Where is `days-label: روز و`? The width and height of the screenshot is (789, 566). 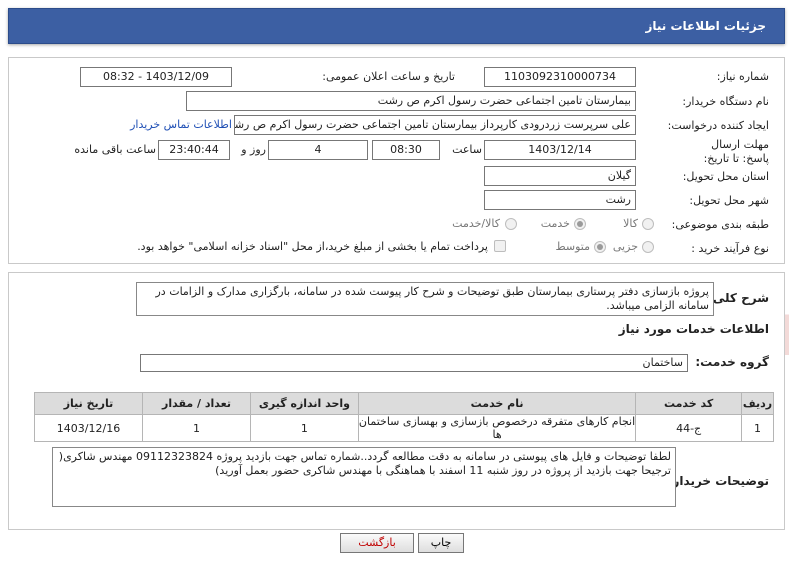
days-label: روز و is located at coordinates (253, 149).